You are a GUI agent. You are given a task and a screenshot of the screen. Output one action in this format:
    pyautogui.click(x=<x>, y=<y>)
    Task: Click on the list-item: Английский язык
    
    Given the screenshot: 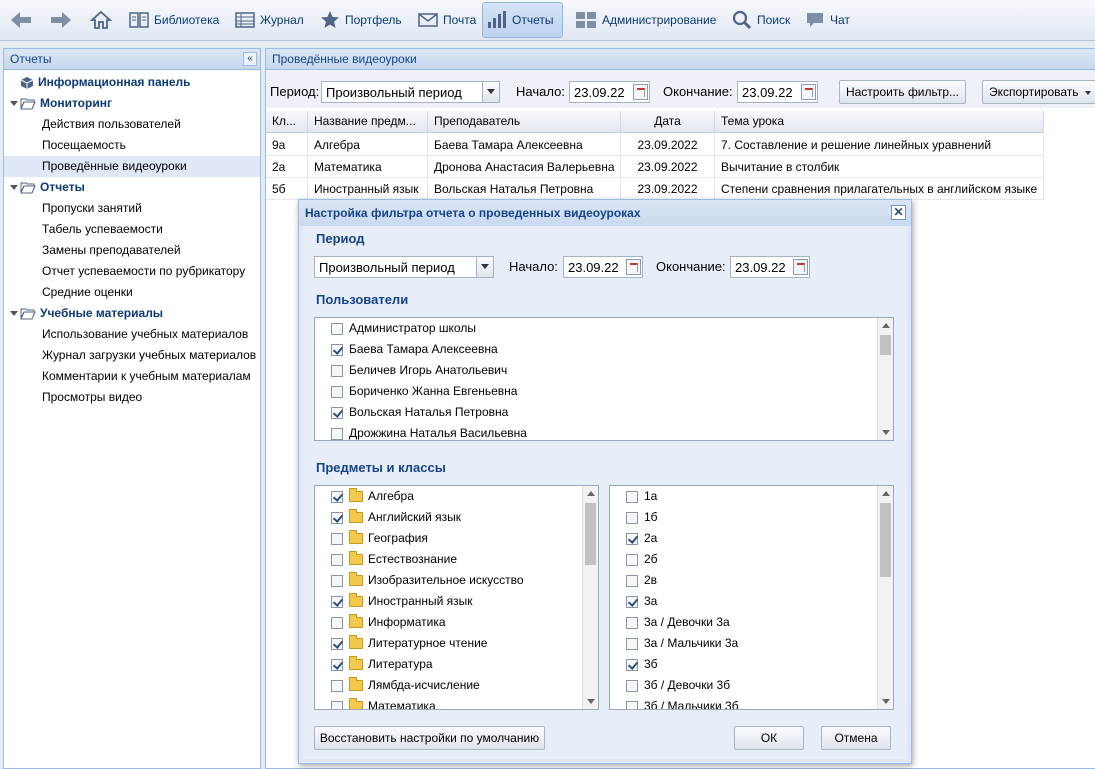 What is the action you would take?
    pyautogui.click(x=396, y=517)
    